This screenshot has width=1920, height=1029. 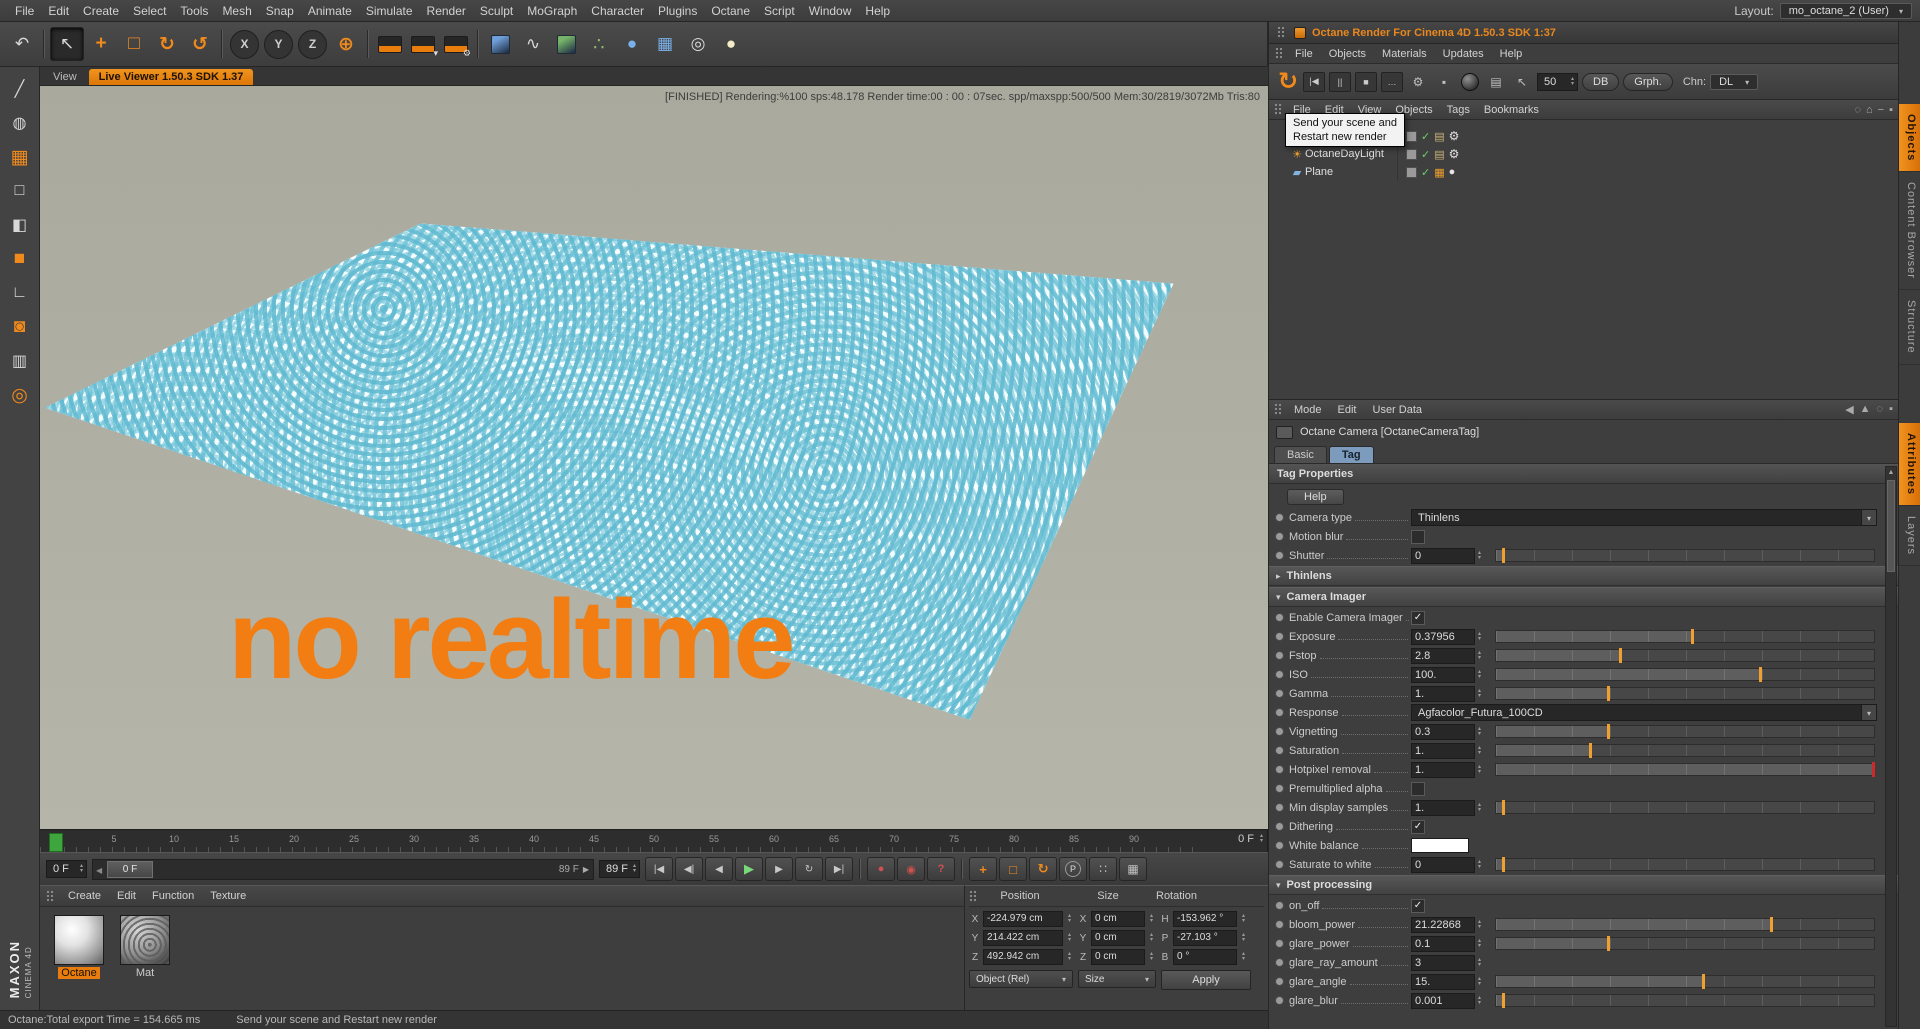 I want to click on menu-plugins: Plugins, so click(x=677, y=11).